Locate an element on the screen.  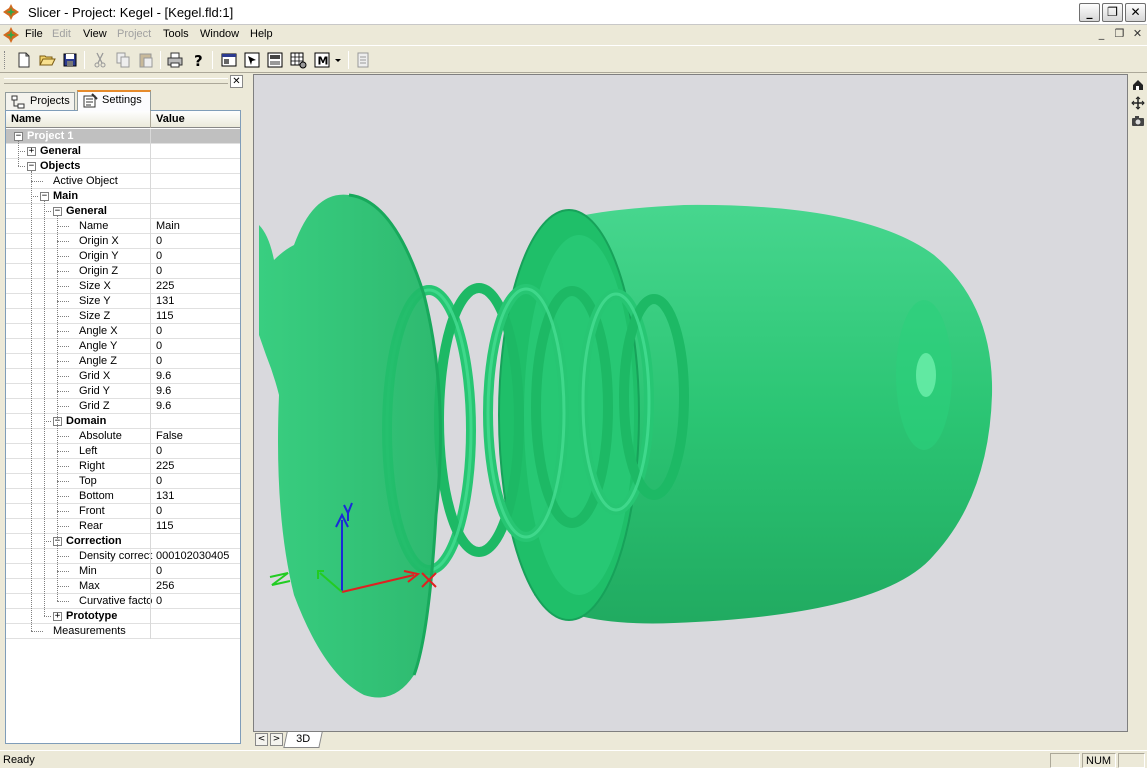
tree-row-value: False is located at coordinates (198, 436).